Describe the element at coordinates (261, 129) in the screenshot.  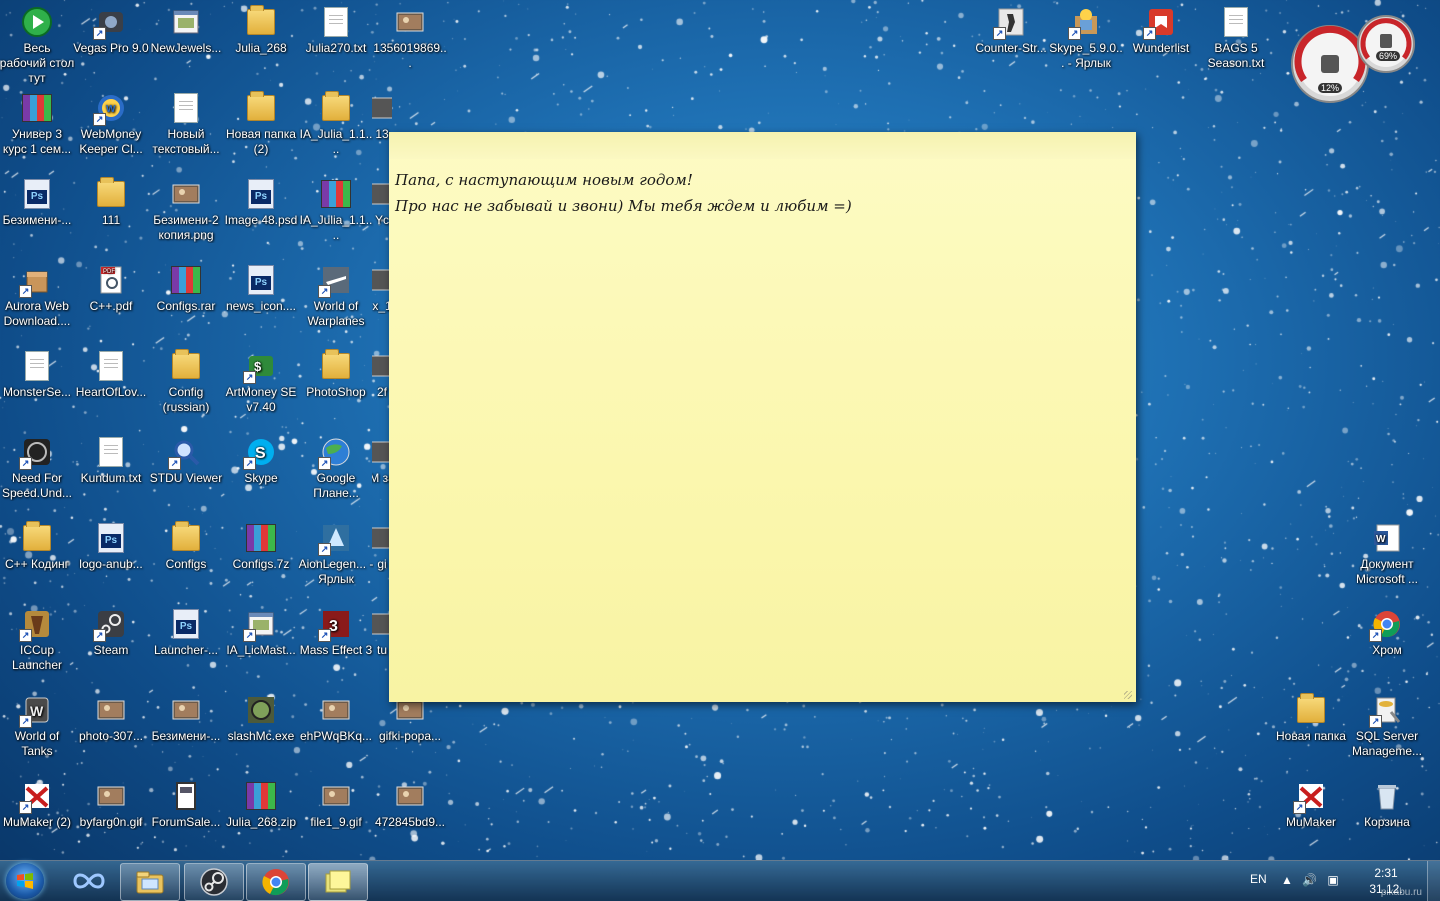
I see `desktop-icon: Новая папка (2)` at that location.